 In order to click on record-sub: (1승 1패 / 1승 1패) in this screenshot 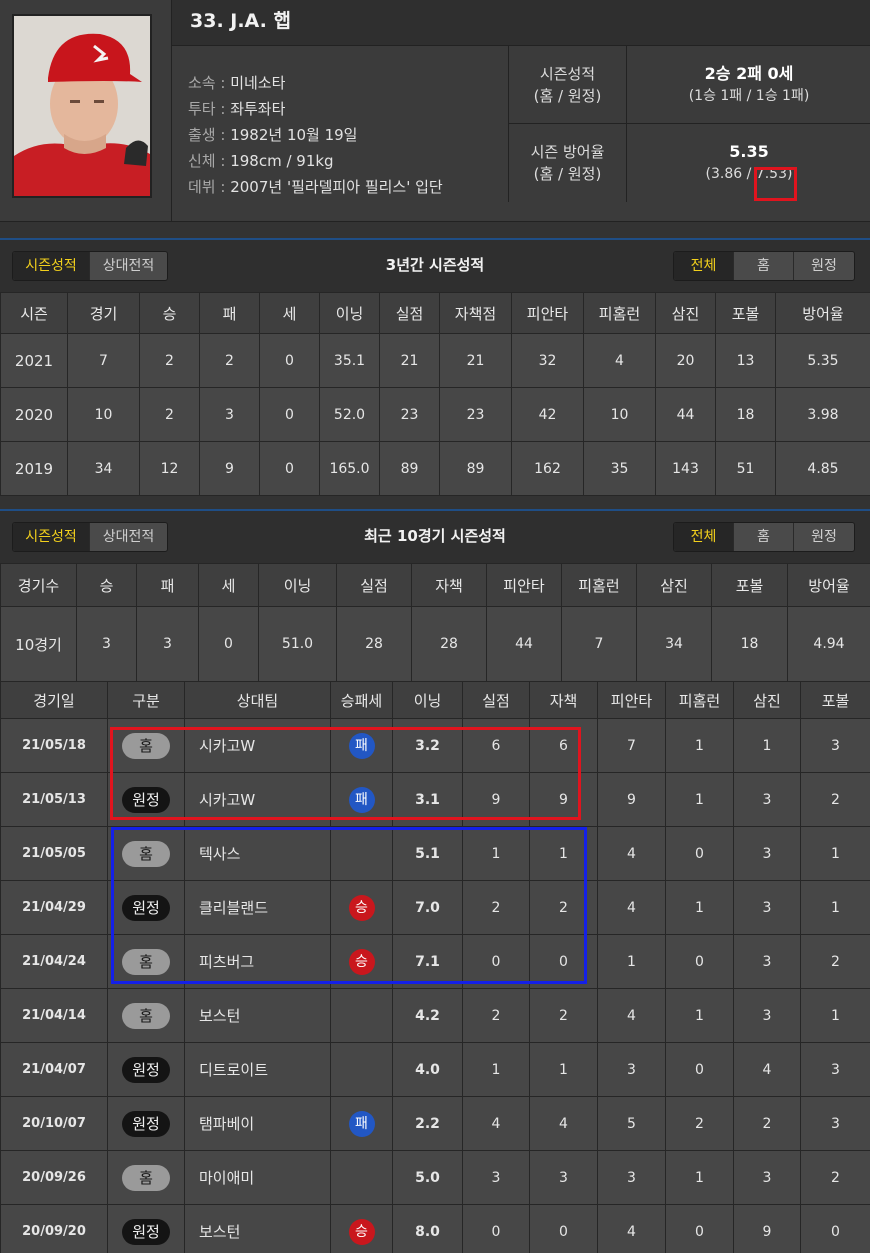, I will do `click(749, 96)`.